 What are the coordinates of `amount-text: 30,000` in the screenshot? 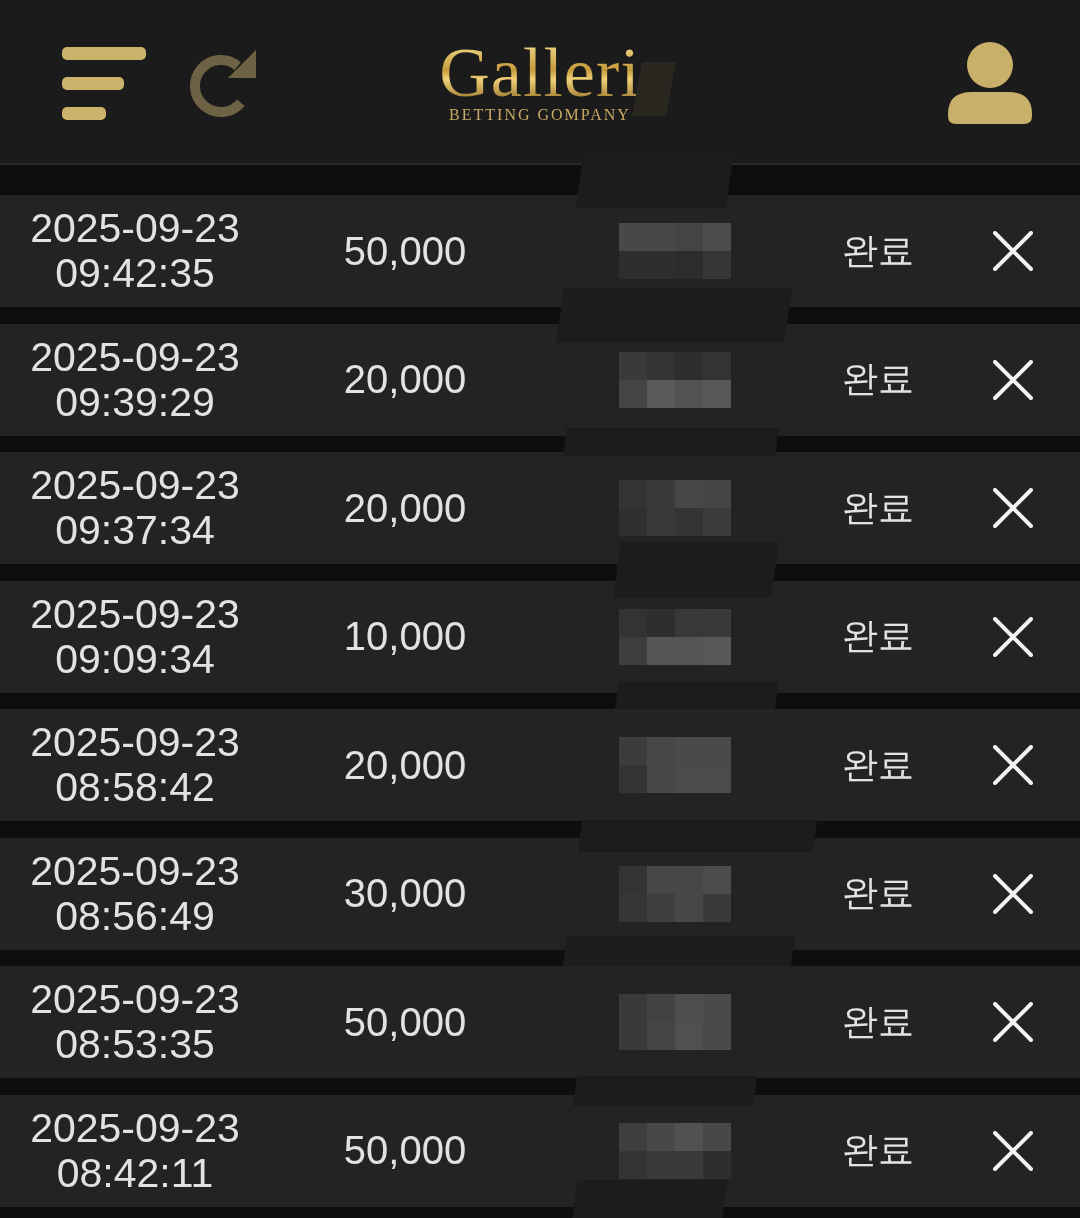 It's located at (405, 893).